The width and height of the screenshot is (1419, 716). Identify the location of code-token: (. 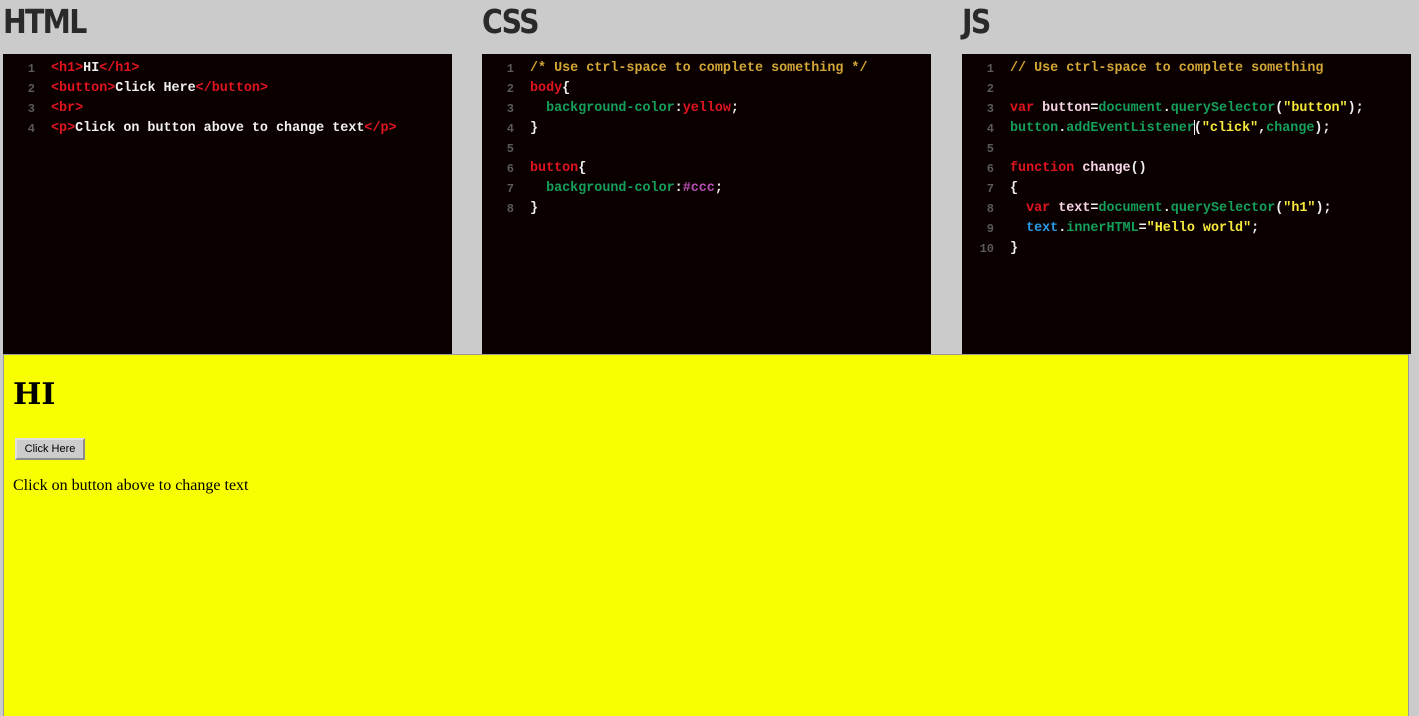
(1197, 128).